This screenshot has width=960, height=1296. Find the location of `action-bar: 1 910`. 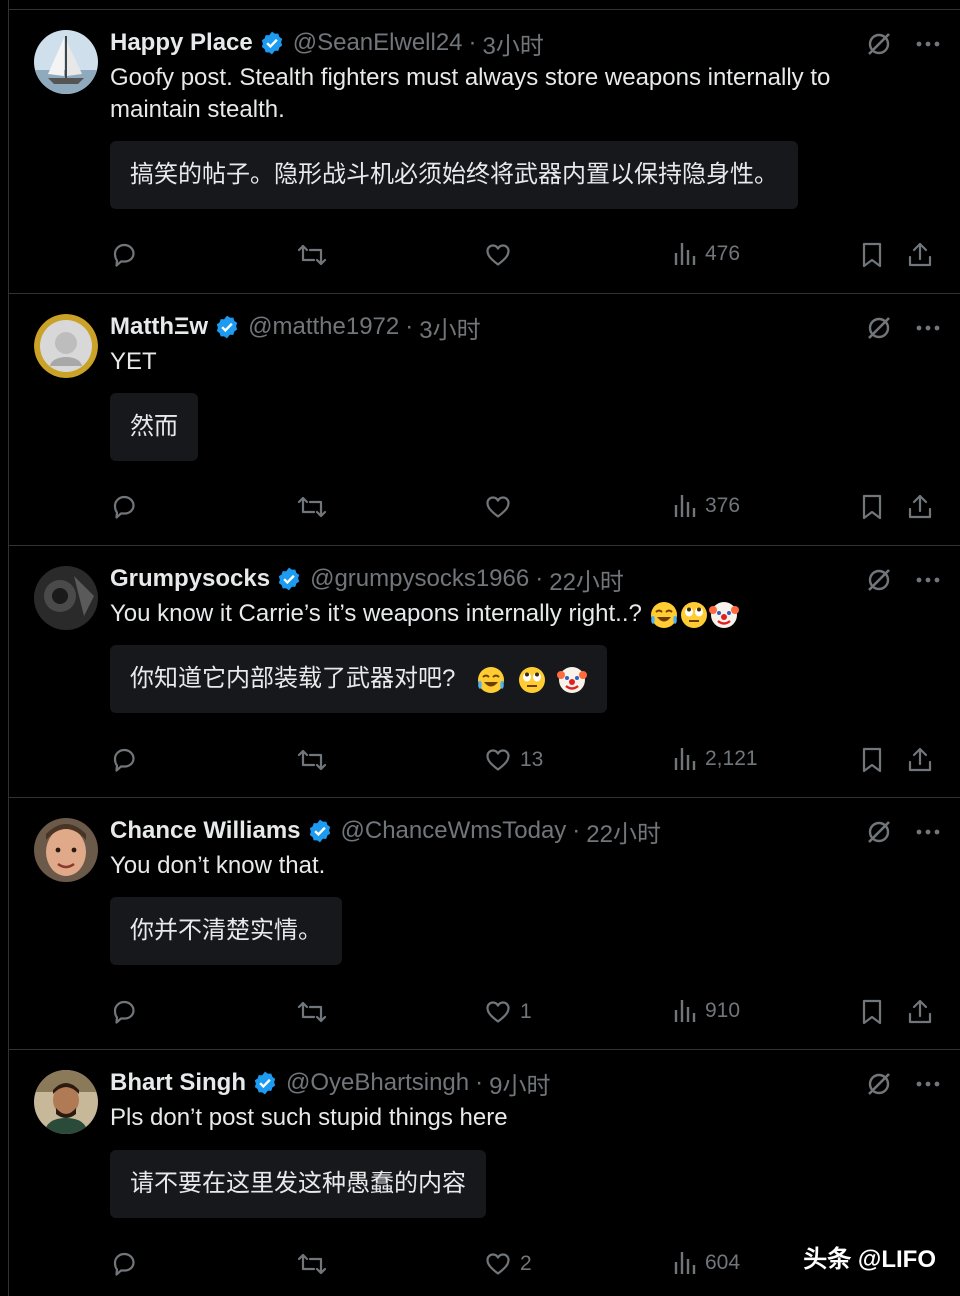

action-bar: 1 910 is located at coordinates (525, 1015).